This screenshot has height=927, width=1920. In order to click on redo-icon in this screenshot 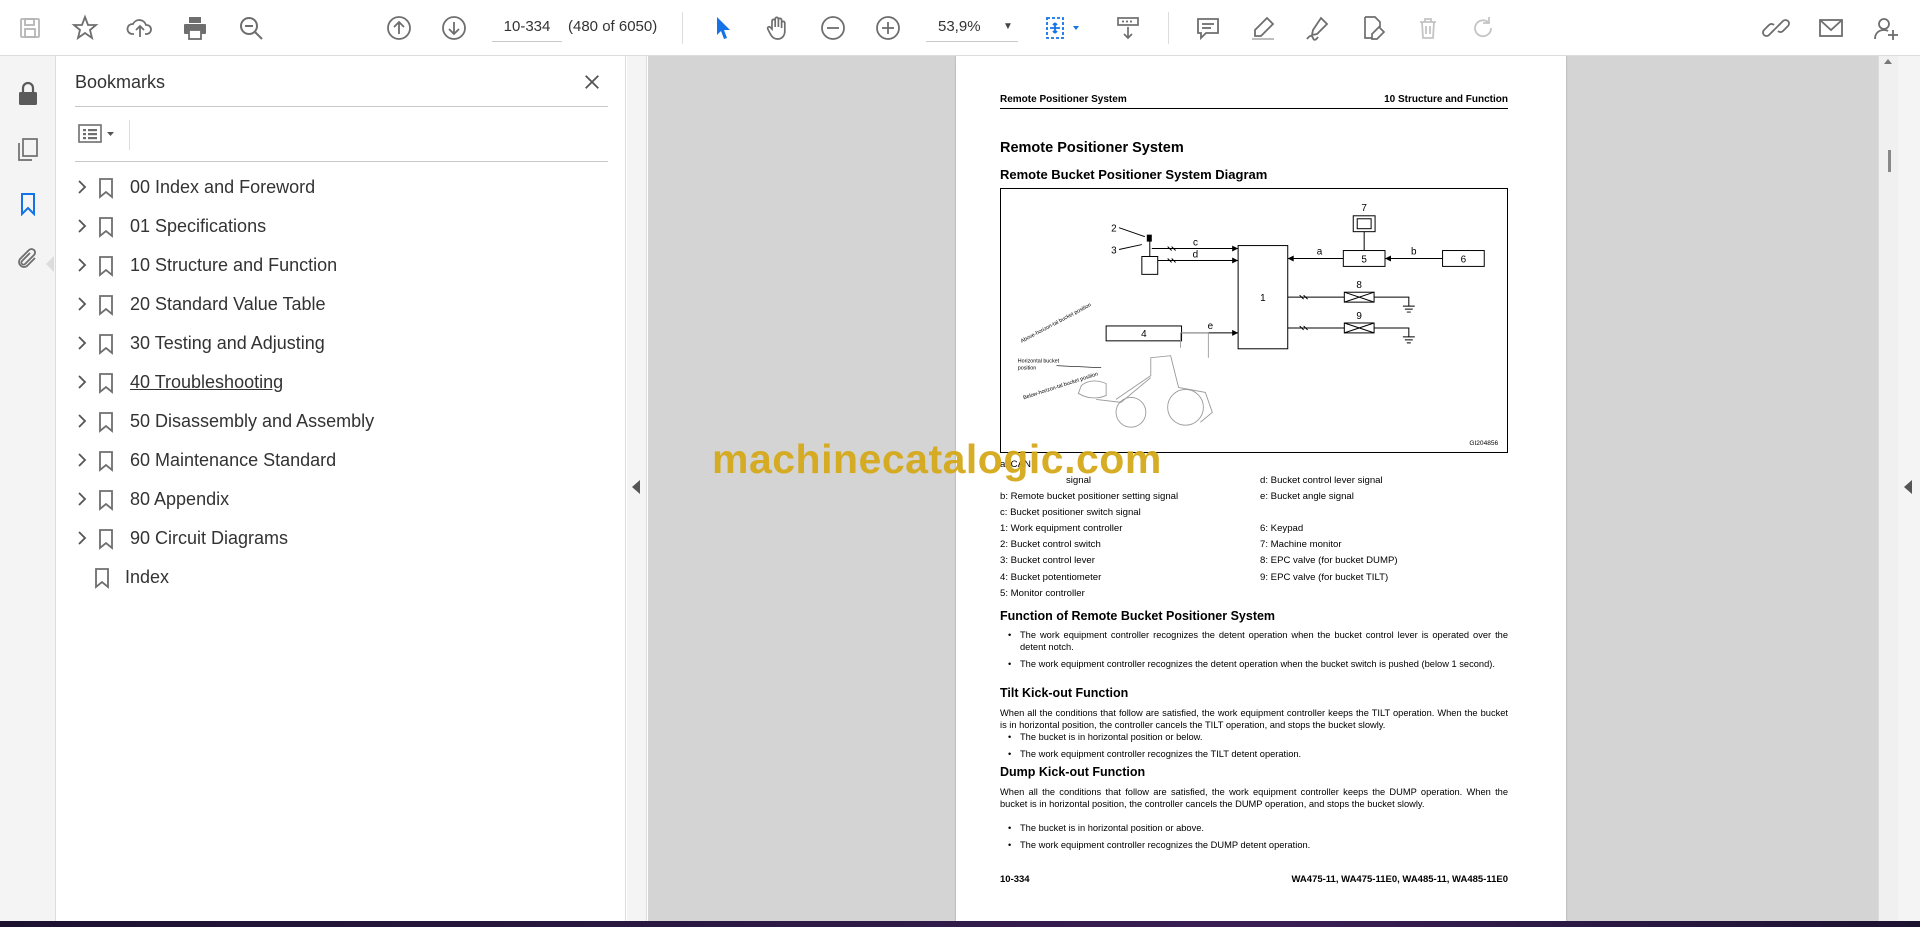, I will do `click(1483, 28)`.